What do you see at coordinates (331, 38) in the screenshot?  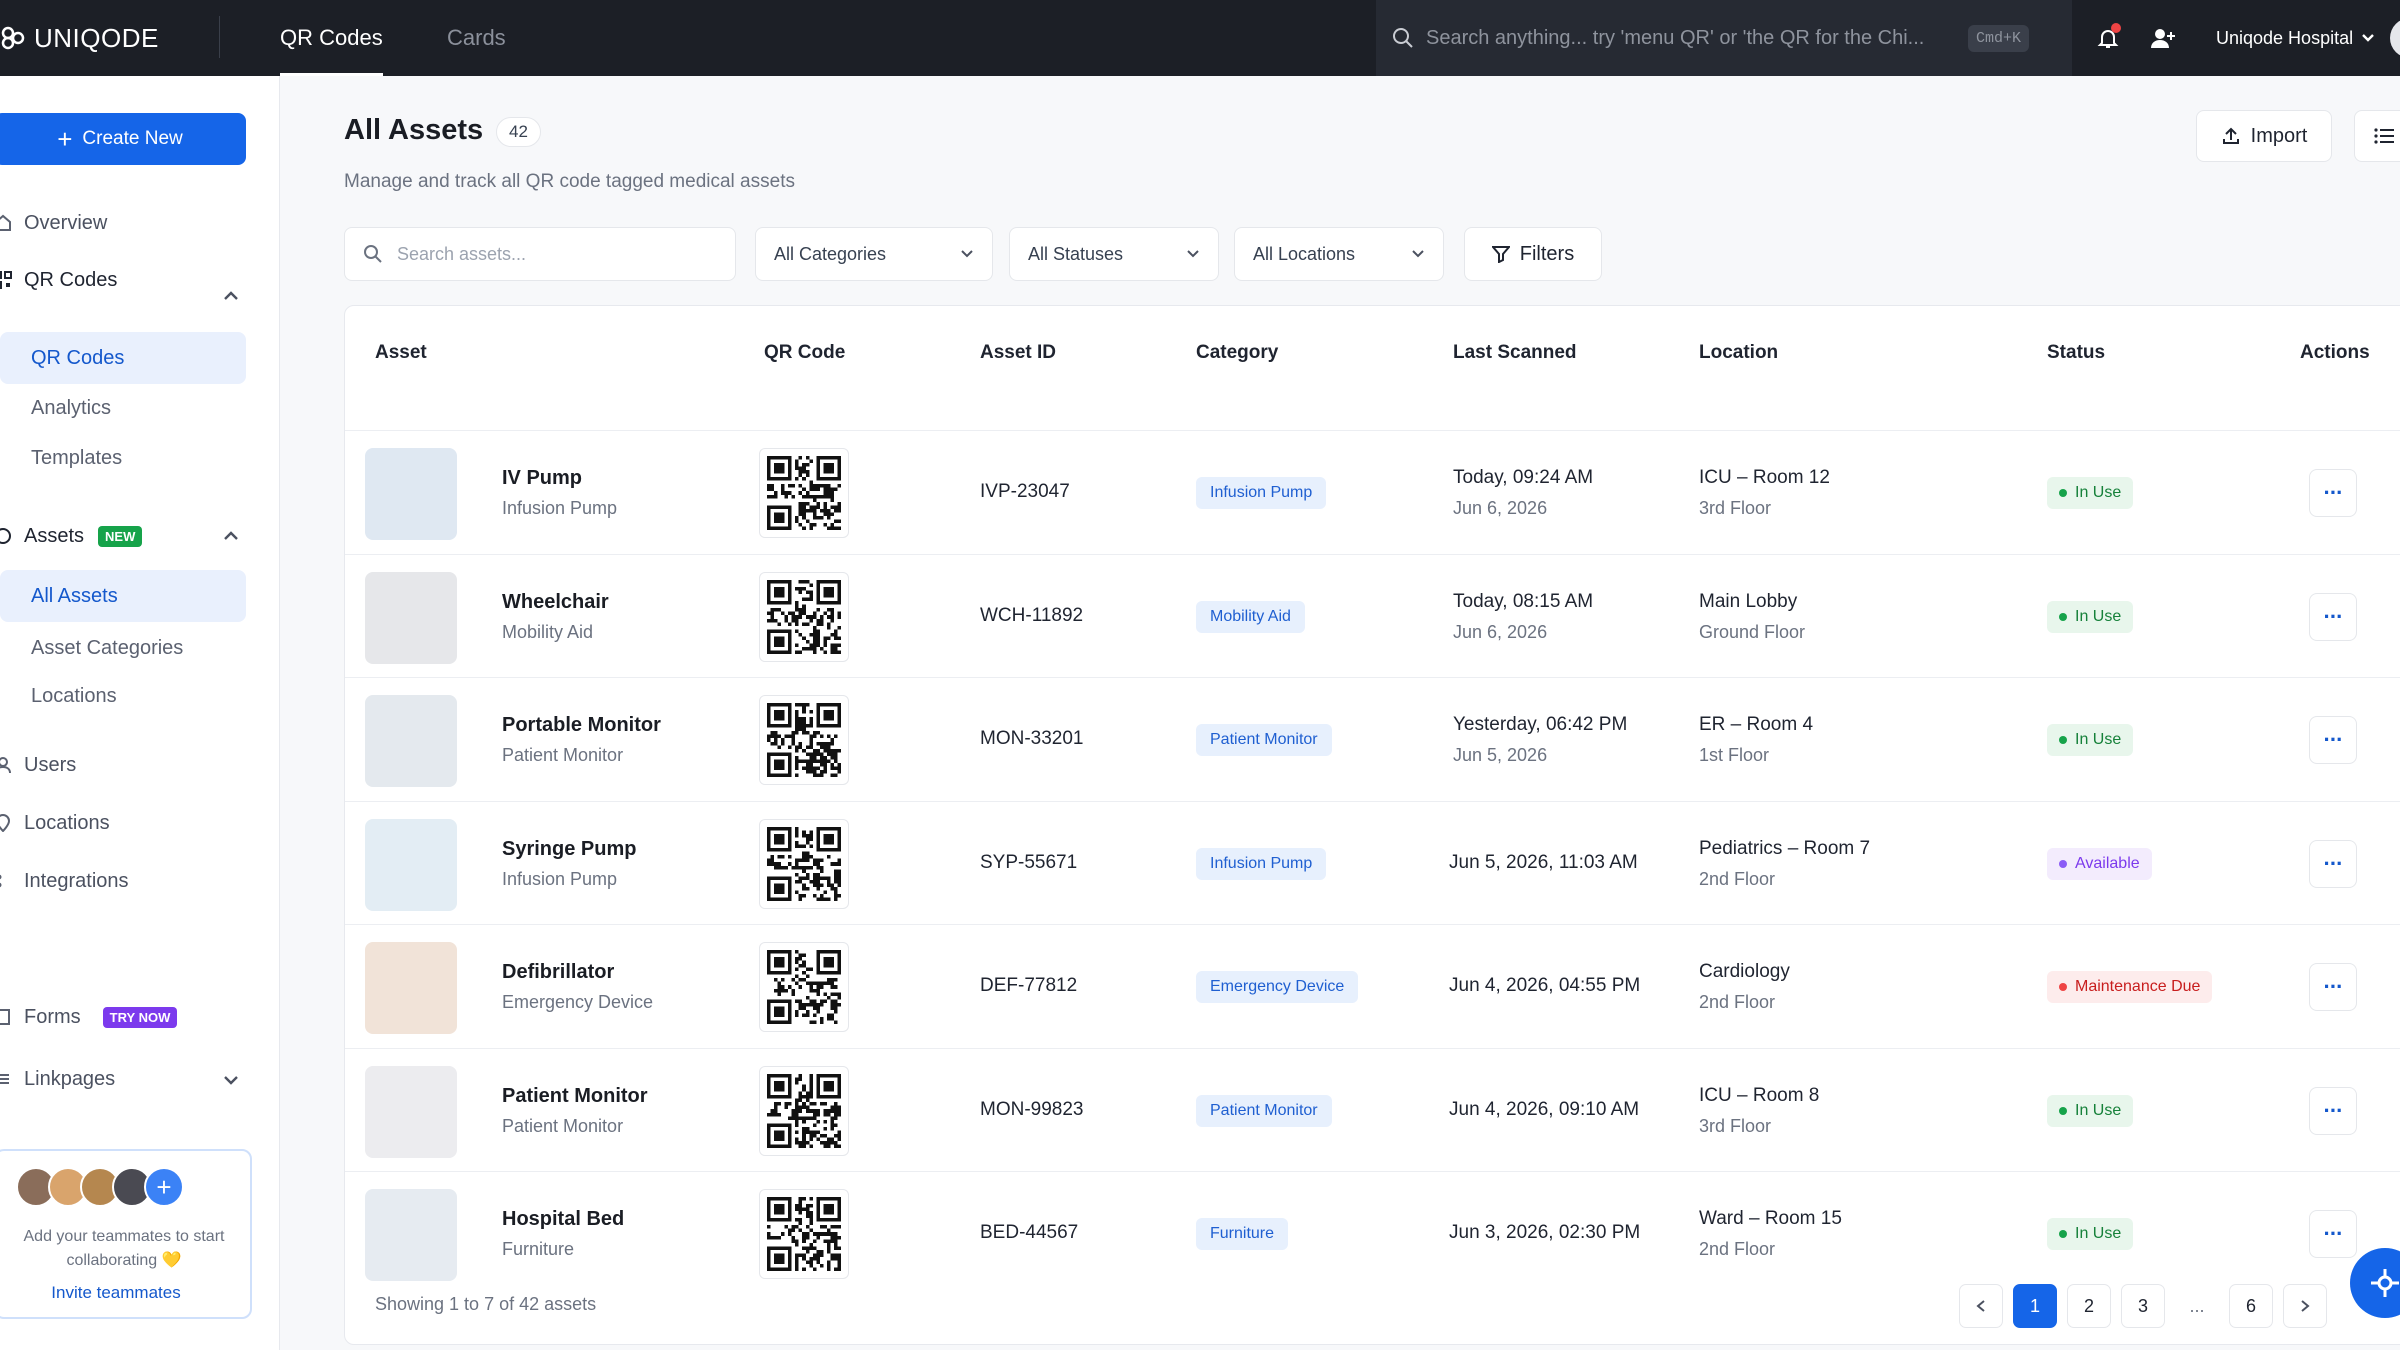 I see `tab-qr-codes: QR Codes` at bounding box center [331, 38].